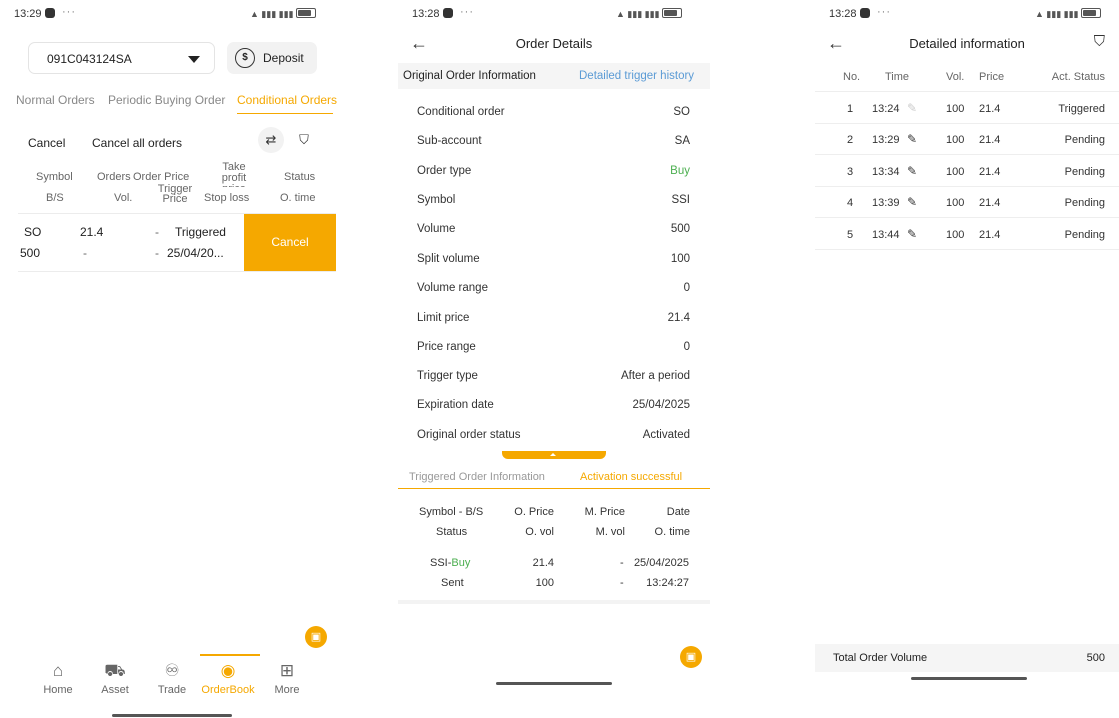  What do you see at coordinates (1084, 172) in the screenshot?
I see `row-status: Pending` at bounding box center [1084, 172].